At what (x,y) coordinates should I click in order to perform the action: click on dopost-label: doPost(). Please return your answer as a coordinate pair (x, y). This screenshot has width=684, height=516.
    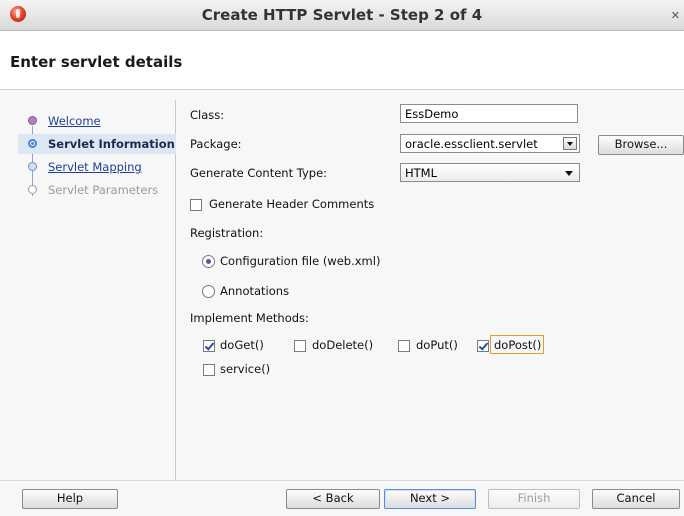
    Looking at the image, I should click on (518, 345).